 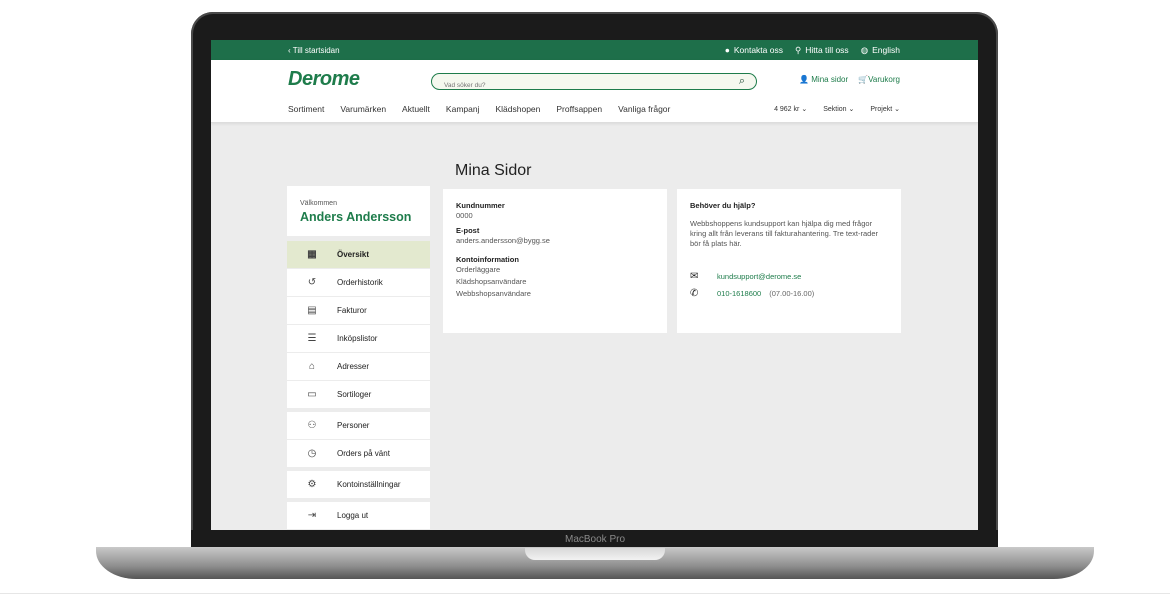 What do you see at coordinates (694, 293) in the screenshot?
I see `phone-icon: ✆` at bounding box center [694, 293].